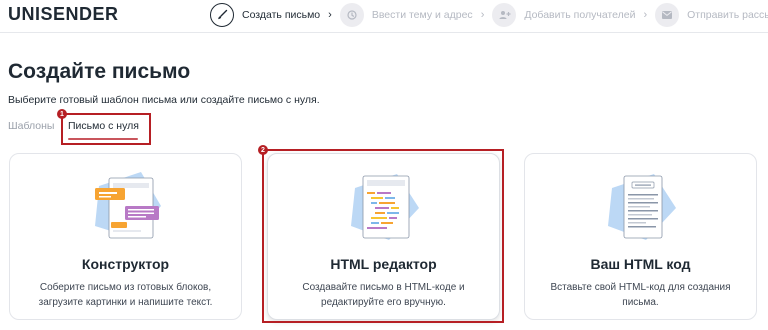 The image size is (768, 330). Describe the element at coordinates (580, 15) in the screenshot. I see `step-label: Добавить получателей` at that location.